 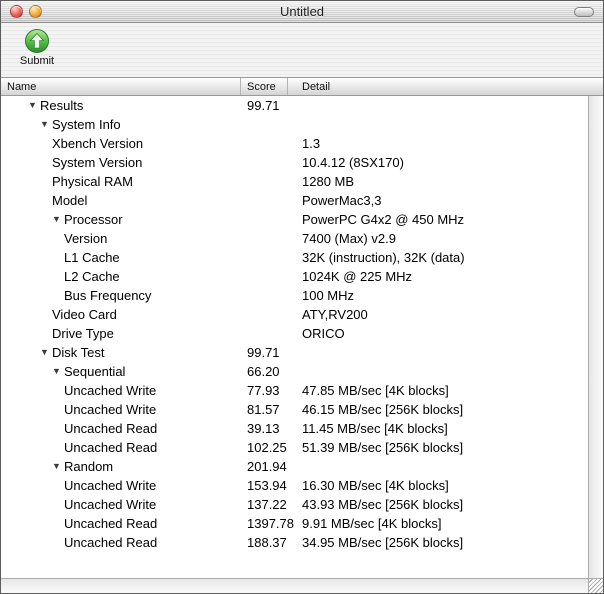 I want to click on column-header-detail: Detail, so click(x=445, y=86).